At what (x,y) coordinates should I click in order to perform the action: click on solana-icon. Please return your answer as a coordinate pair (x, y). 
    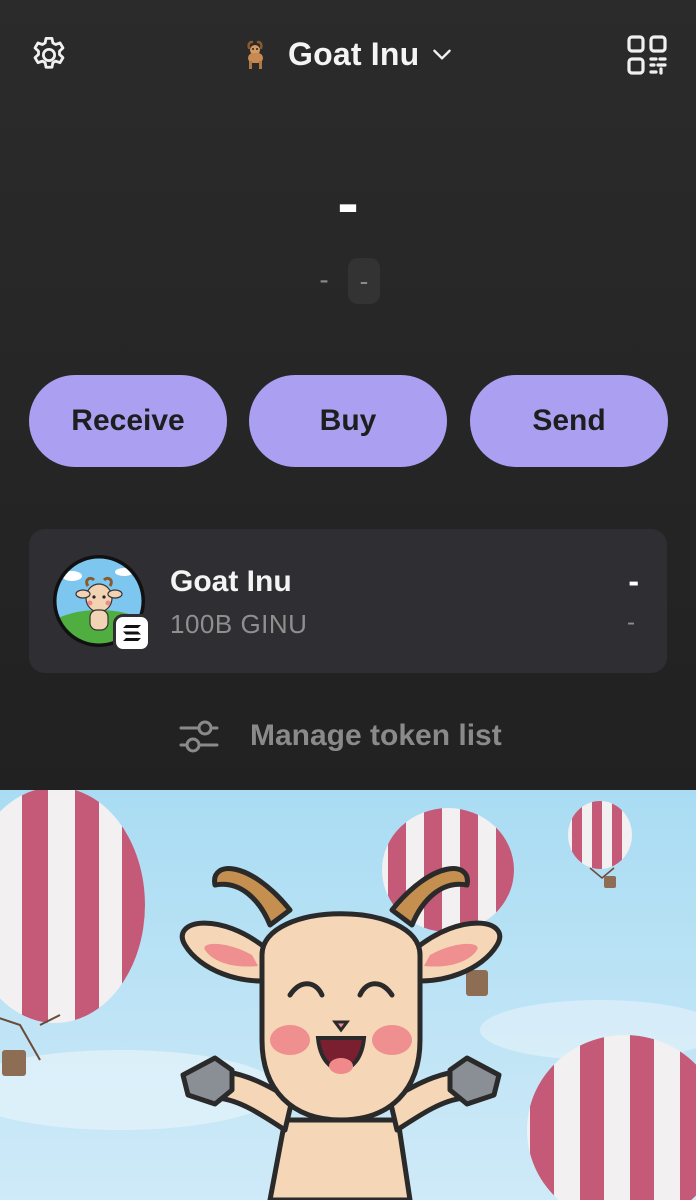
    Looking at the image, I should click on (132, 633).